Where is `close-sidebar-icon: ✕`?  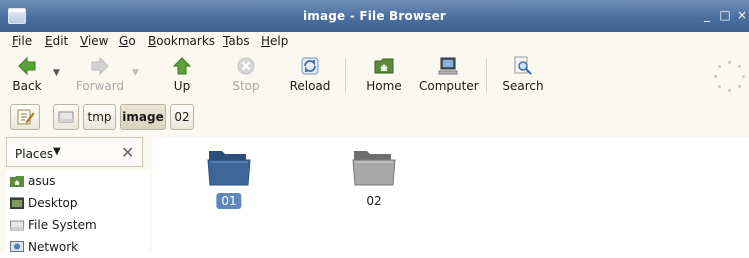
close-sidebar-icon: ✕ is located at coordinates (127, 152).